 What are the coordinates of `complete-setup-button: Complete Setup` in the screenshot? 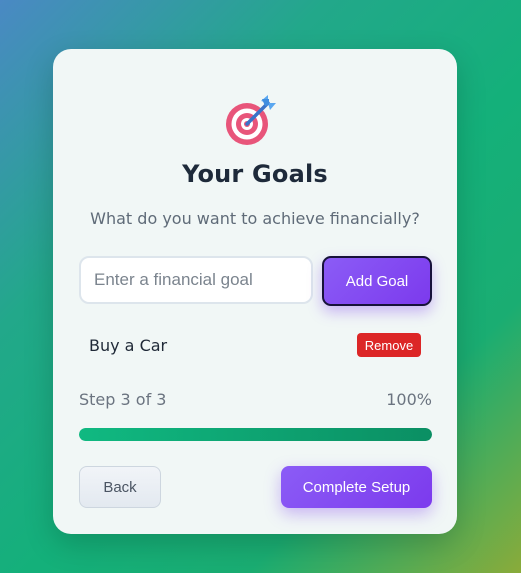 It's located at (356, 487).